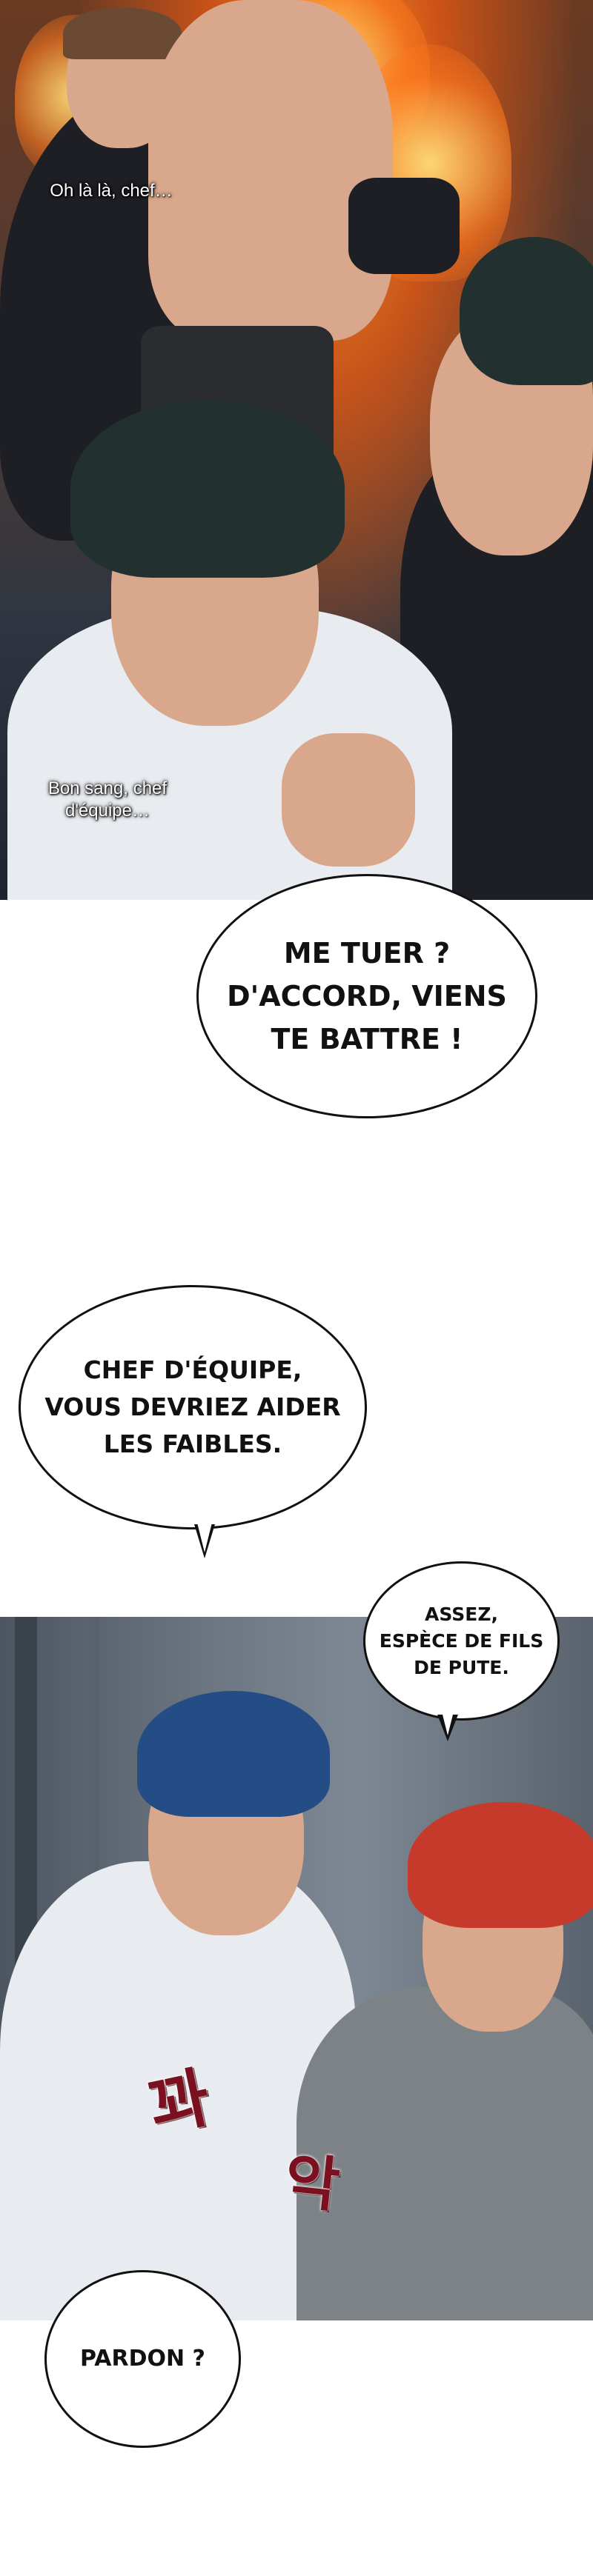  What do you see at coordinates (312, 2183) in the screenshot?
I see `sound-effect: 악` at bounding box center [312, 2183].